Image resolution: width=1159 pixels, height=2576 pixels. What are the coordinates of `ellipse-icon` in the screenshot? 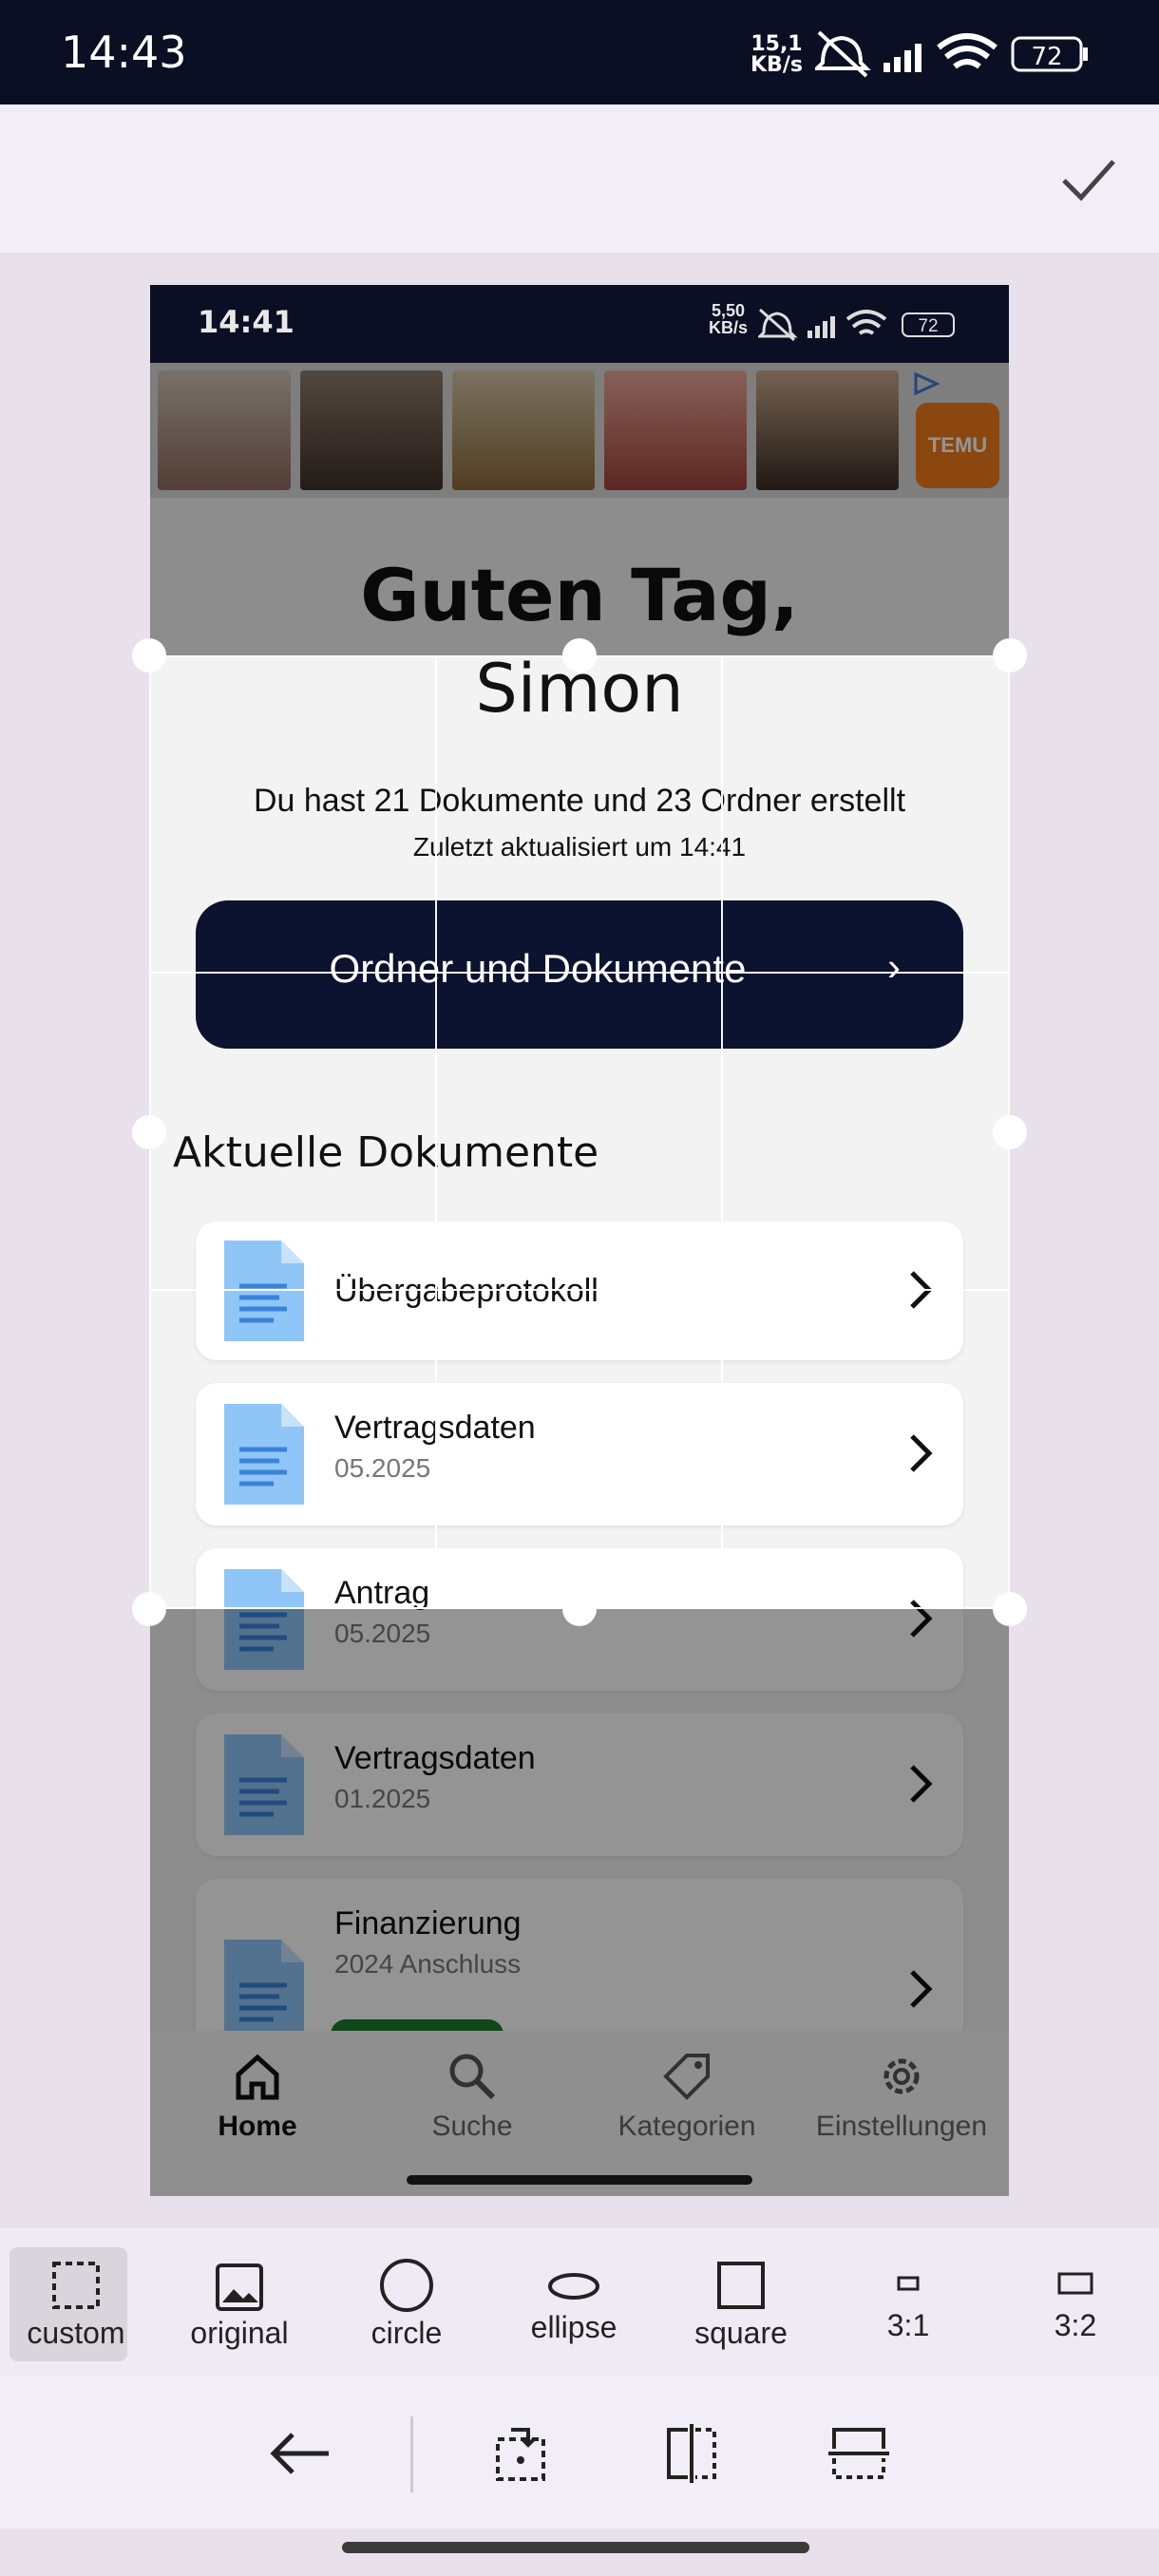 It's located at (573, 2286).